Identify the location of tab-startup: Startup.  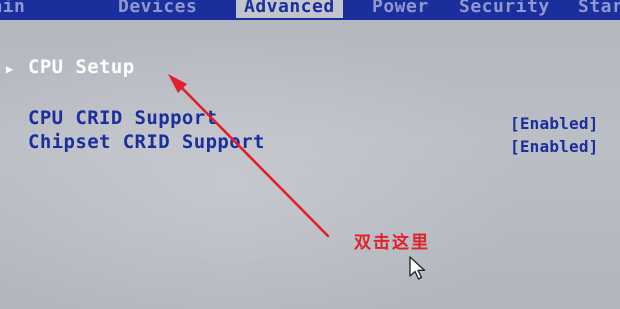
(599, 9).